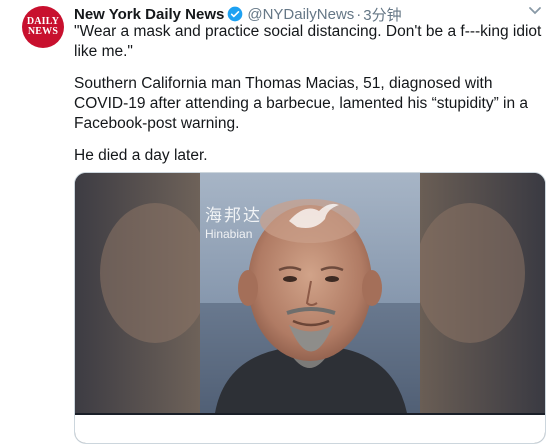 The image size is (556, 444). Describe the element at coordinates (535, 11) in the screenshot. I see `chevron-down-icon` at that location.